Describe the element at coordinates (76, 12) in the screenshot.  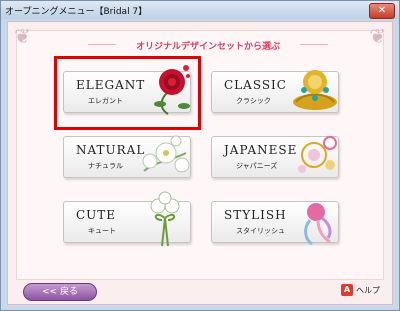
I see `window-title: オープニングメニュー【Bridal 7】` at that location.